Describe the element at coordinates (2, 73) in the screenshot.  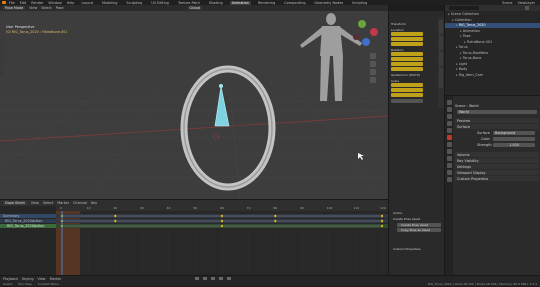
I see `tool-measure-icon` at that location.